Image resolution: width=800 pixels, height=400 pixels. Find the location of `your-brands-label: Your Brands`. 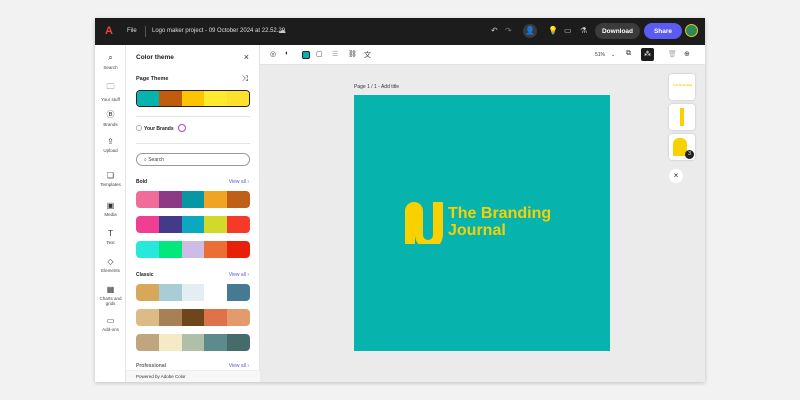

your-brands-label: Your Brands is located at coordinates (159, 129).